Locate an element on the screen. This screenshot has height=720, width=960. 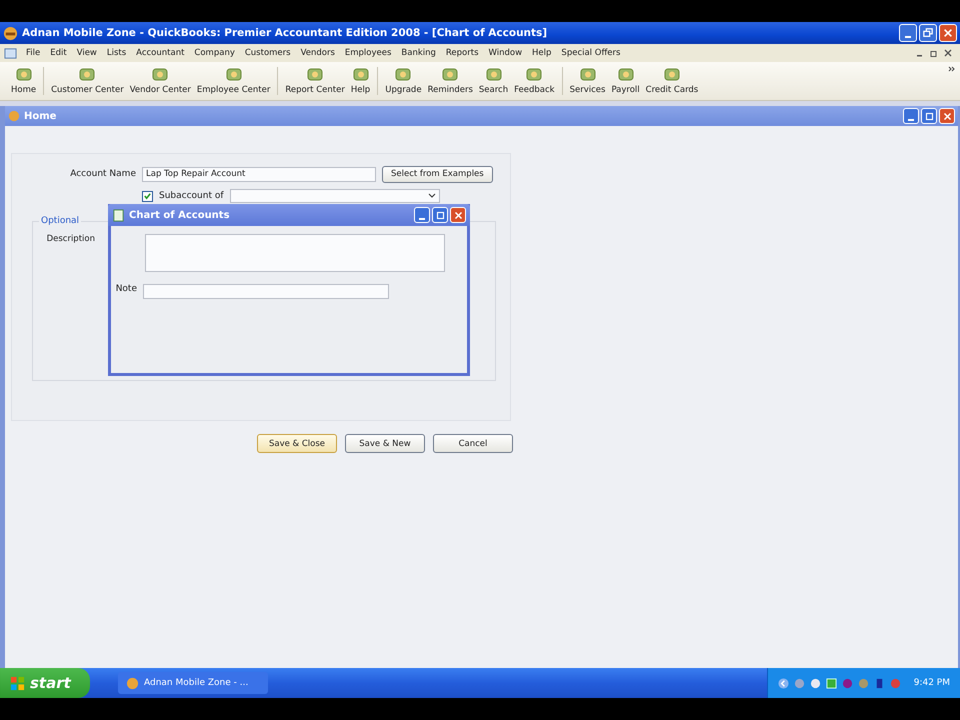
toolbar-button: Search is located at coordinates (494, 81).